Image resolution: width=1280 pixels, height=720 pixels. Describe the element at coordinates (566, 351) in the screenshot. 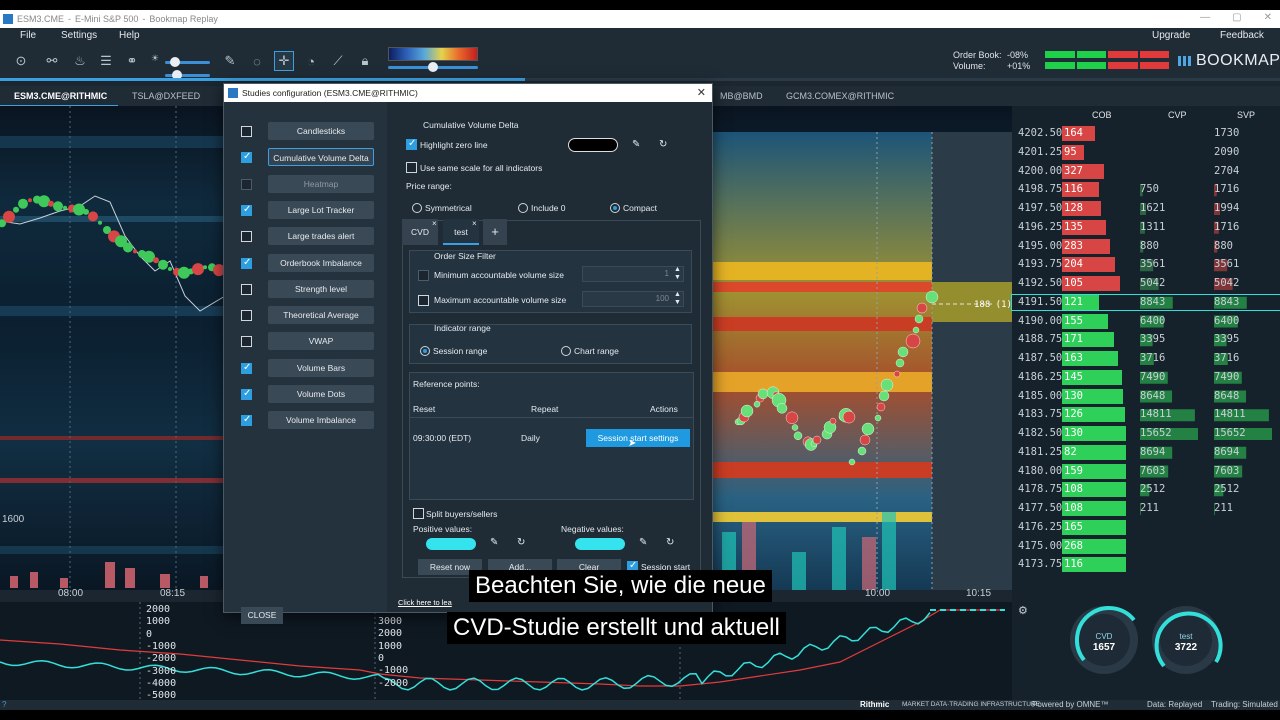

I see `radio-chart-range` at that location.